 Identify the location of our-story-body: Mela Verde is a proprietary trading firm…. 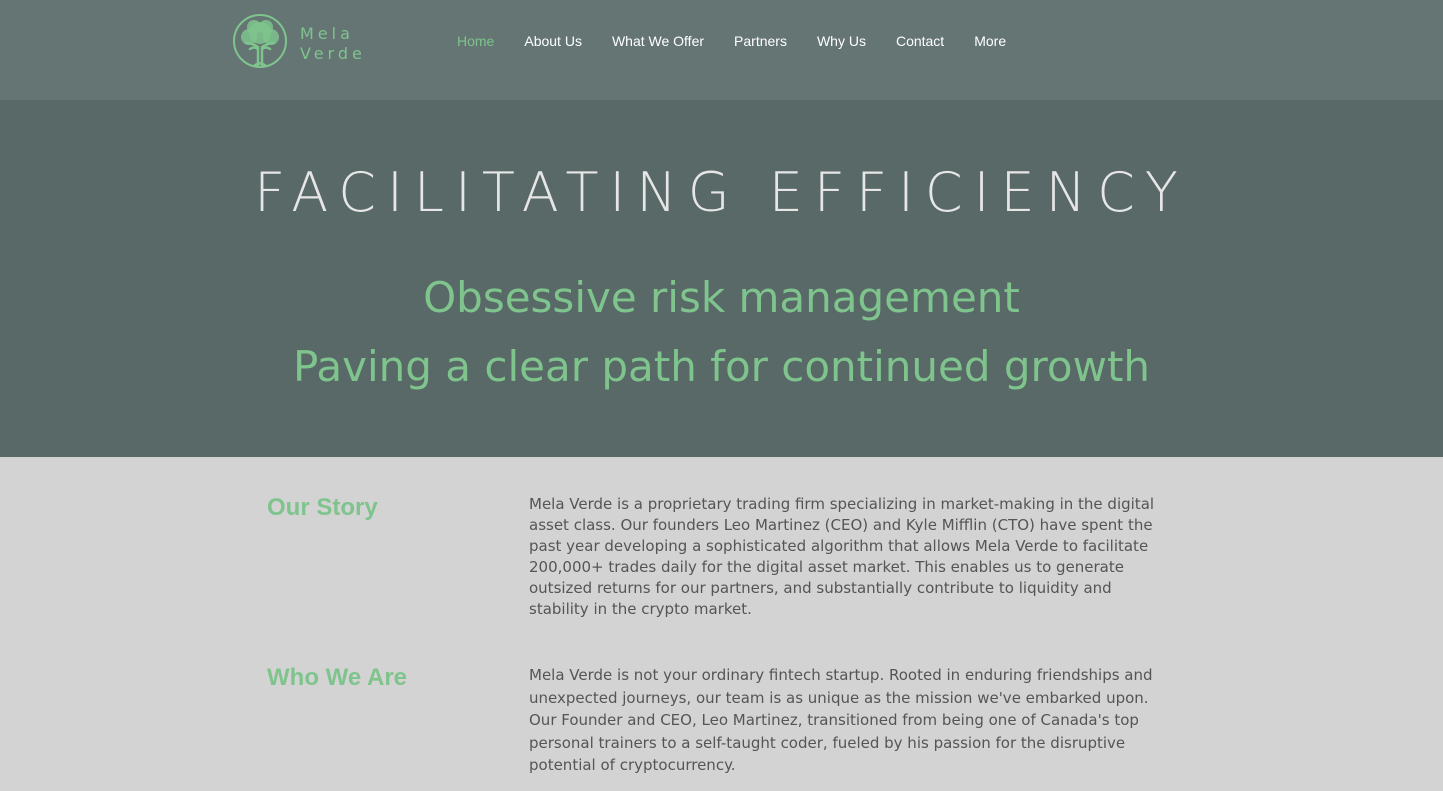
(842, 556).